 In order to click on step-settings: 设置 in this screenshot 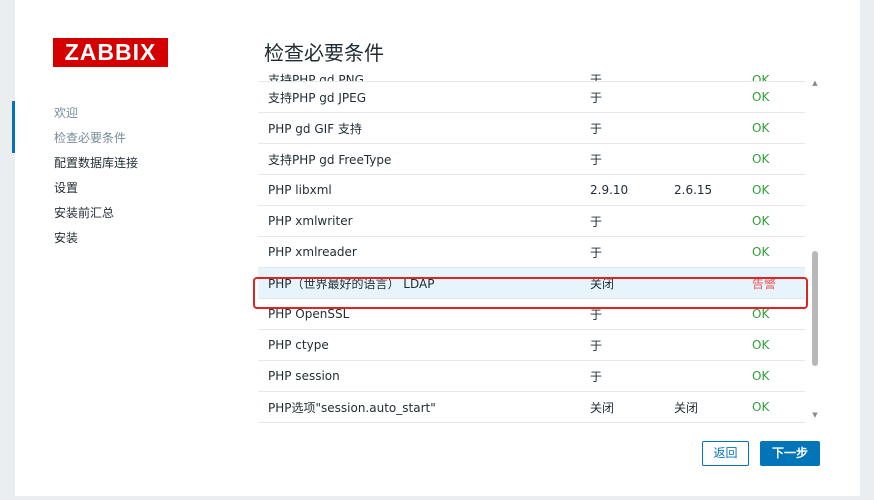, I will do `click(66, 188)`.